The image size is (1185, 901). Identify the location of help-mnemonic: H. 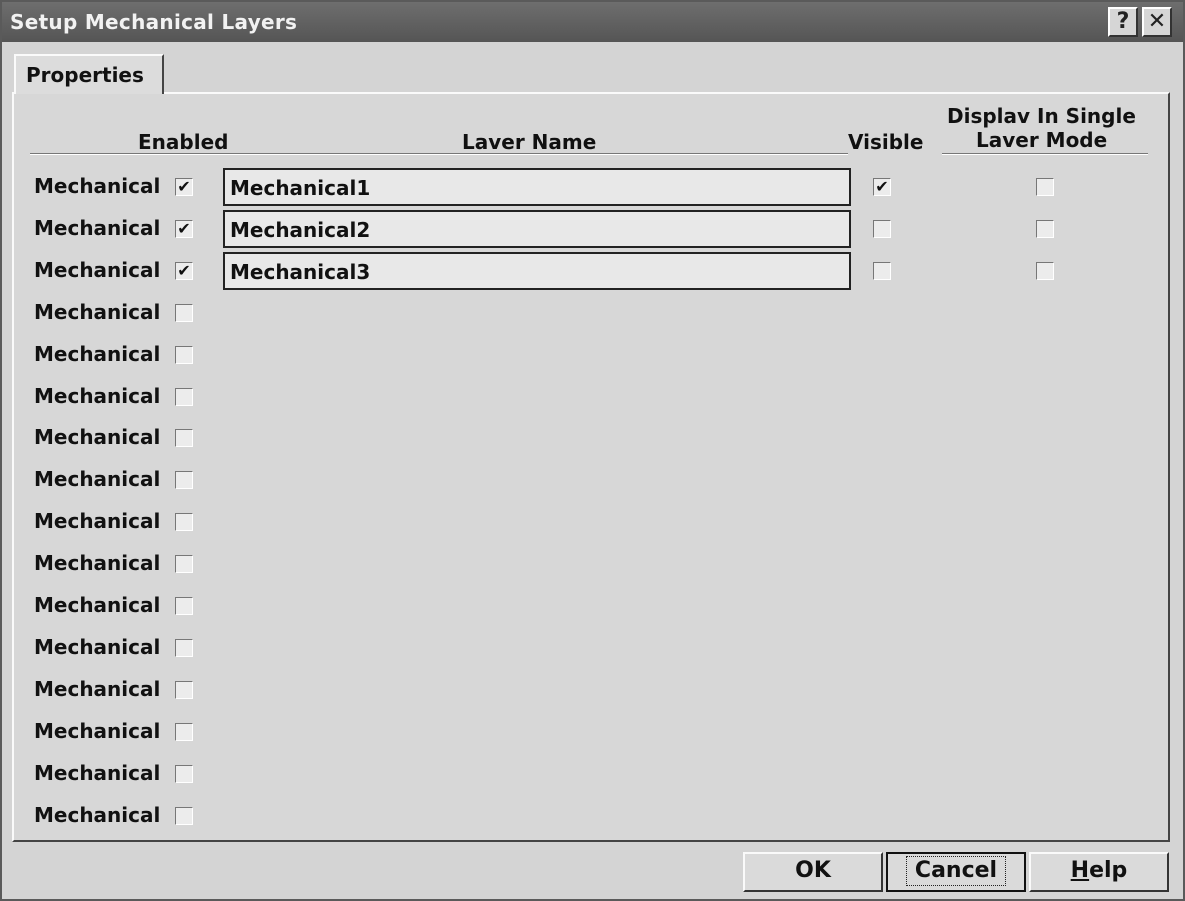
(1080, 870).